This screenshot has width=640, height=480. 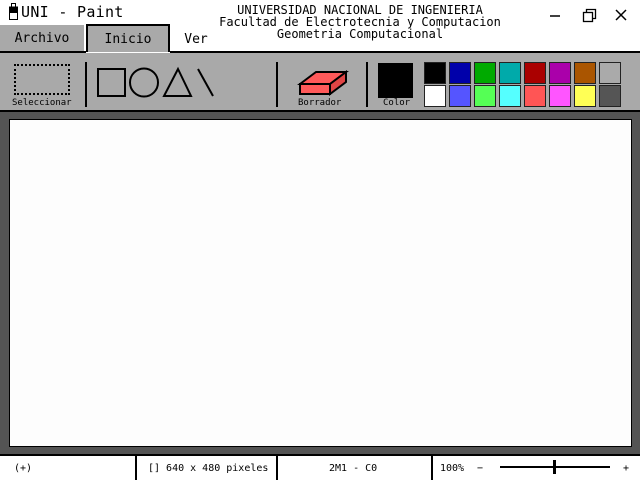 I want to click on close-icon, so click(x=621, y=15).